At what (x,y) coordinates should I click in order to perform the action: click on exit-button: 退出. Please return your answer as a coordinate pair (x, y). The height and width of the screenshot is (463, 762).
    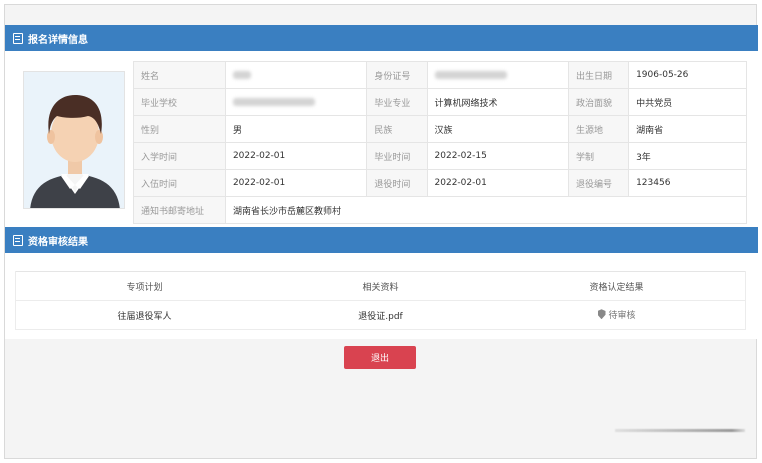
    Looking at the image, I should click on (380, 357).